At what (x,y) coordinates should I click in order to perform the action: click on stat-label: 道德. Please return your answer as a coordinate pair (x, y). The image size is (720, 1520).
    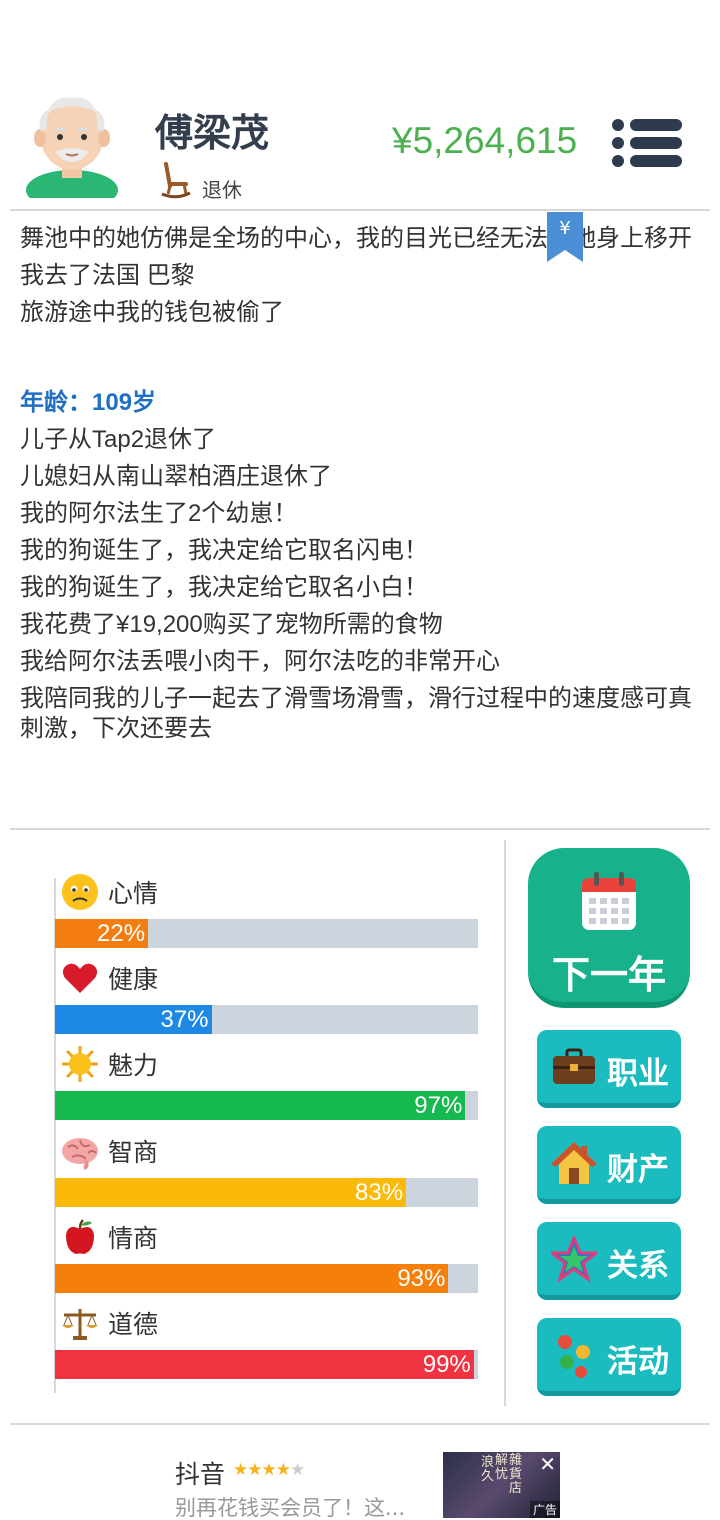
    Looking at the image, I should click on (133, 1324).